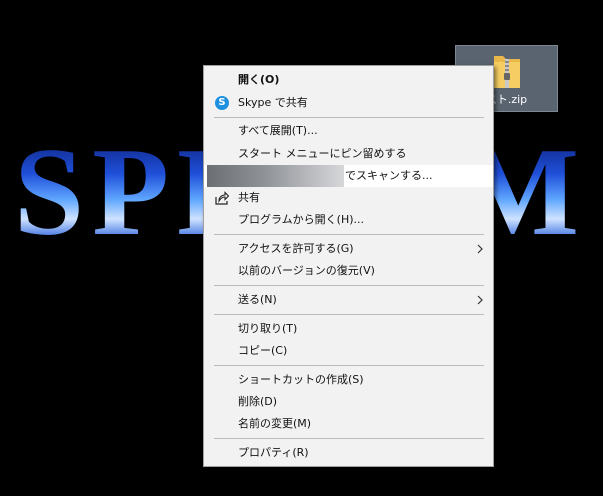 This screenshot has width=603, height=496. Describe the element at coordinates (259, 79) in the screenshot. I see `menu-item-label: 開く(O)` at that location.